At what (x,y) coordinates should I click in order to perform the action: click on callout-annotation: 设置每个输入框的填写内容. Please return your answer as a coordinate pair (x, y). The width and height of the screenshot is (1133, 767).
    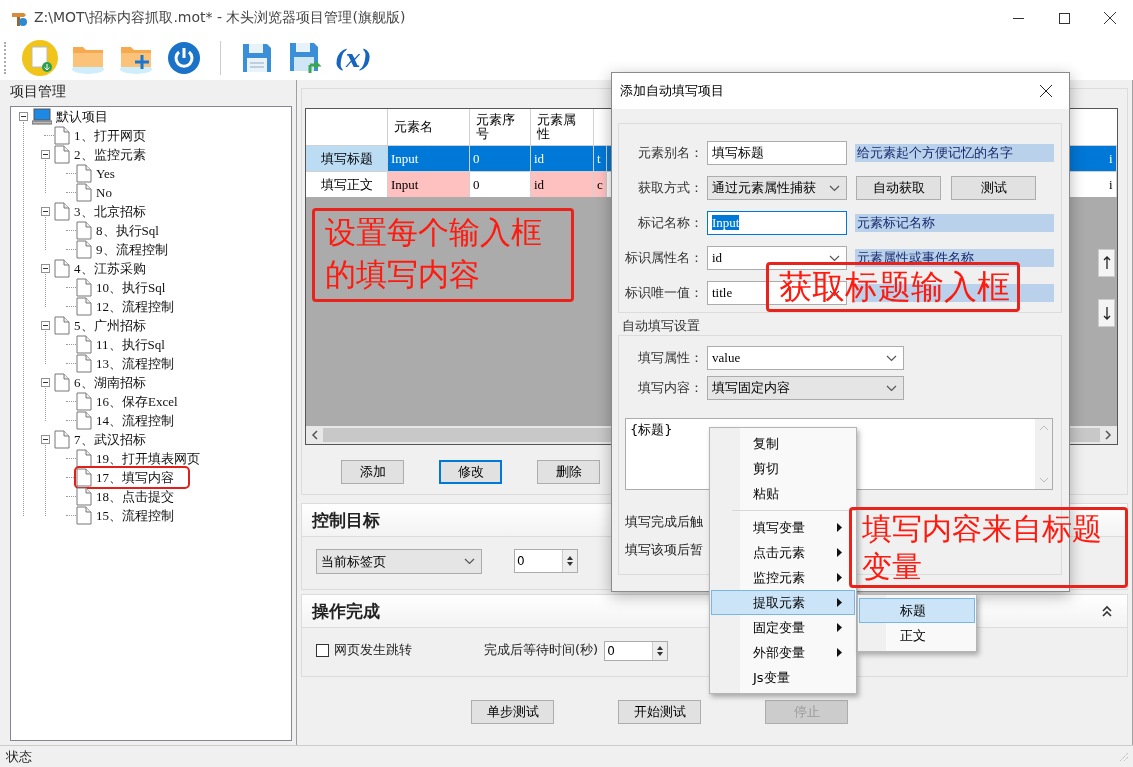
    Looking at the image, I should click on (443, 255).